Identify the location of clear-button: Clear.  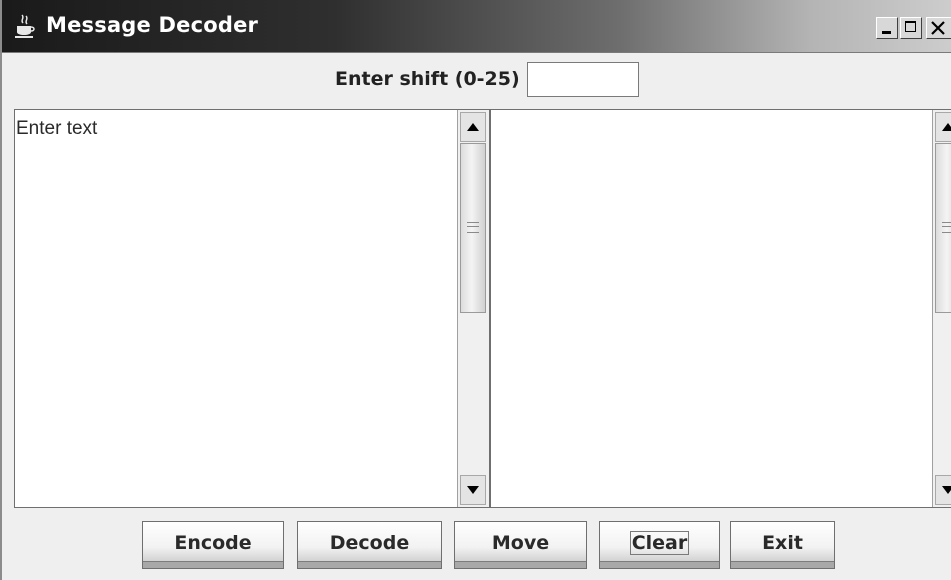
(659, 545).